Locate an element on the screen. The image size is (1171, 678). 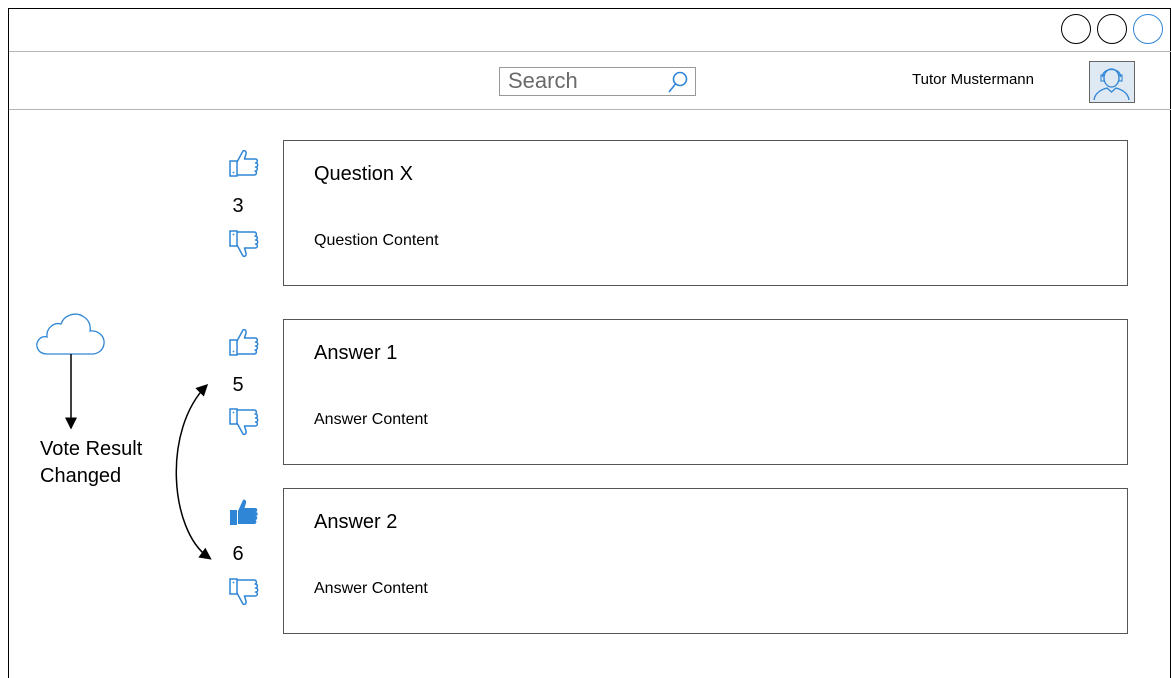
window-minimize-button is located at coordinates (1112, 29).